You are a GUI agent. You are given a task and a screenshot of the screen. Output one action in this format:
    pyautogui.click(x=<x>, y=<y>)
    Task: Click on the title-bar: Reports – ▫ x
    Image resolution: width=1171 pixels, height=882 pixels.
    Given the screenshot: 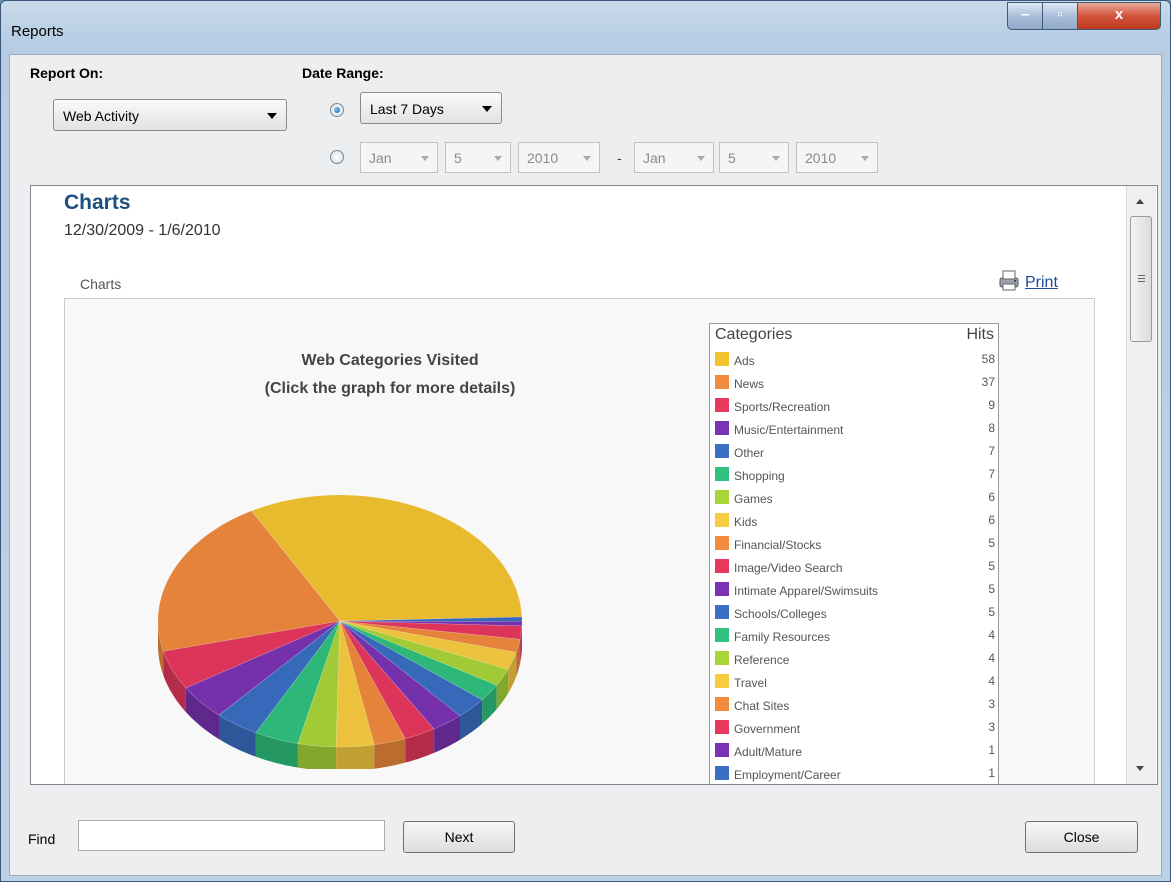 What is the action you would take?
    pyautogui.click(x=585, y=22)
    